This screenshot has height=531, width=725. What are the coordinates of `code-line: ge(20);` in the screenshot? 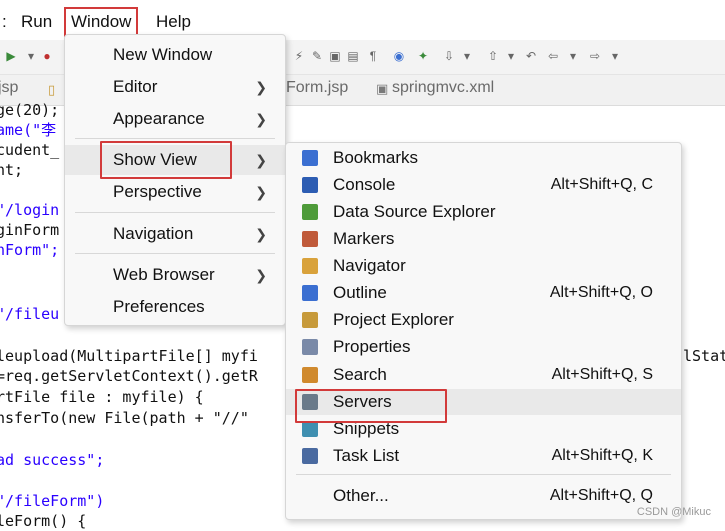 It's located at (30, 110).